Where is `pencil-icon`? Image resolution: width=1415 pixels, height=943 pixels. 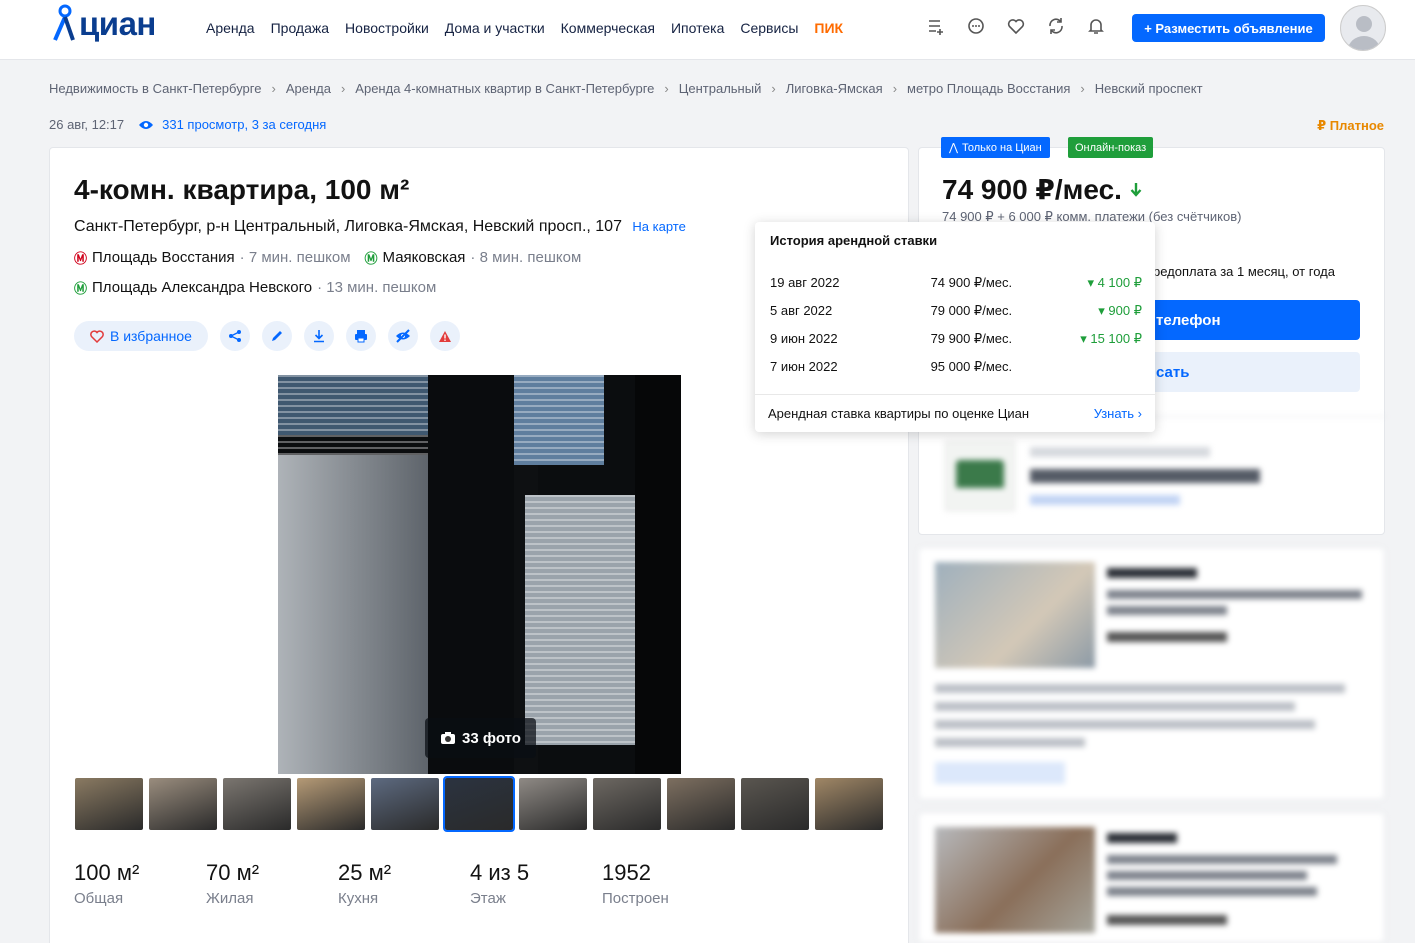
pencil-icon is located at coordinates (276, 336).